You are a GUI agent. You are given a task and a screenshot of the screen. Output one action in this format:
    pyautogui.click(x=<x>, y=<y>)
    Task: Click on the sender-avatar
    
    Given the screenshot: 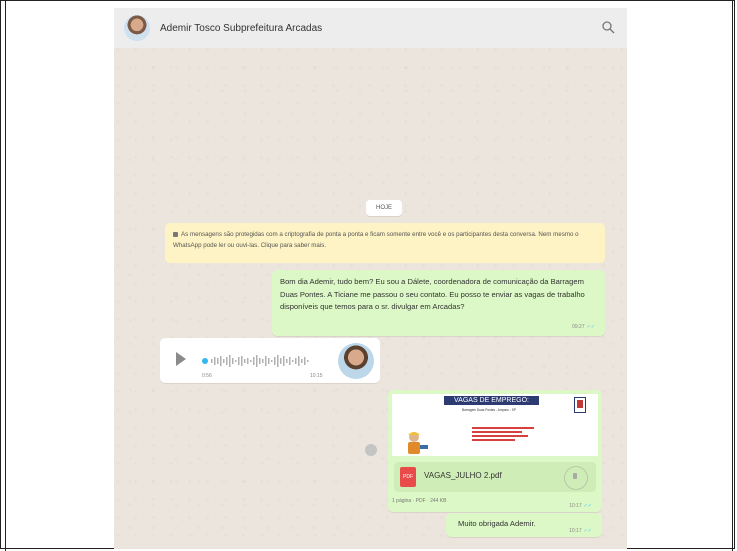 What is the action you would take?
    pyautogui.click(x=356, y=361)
    